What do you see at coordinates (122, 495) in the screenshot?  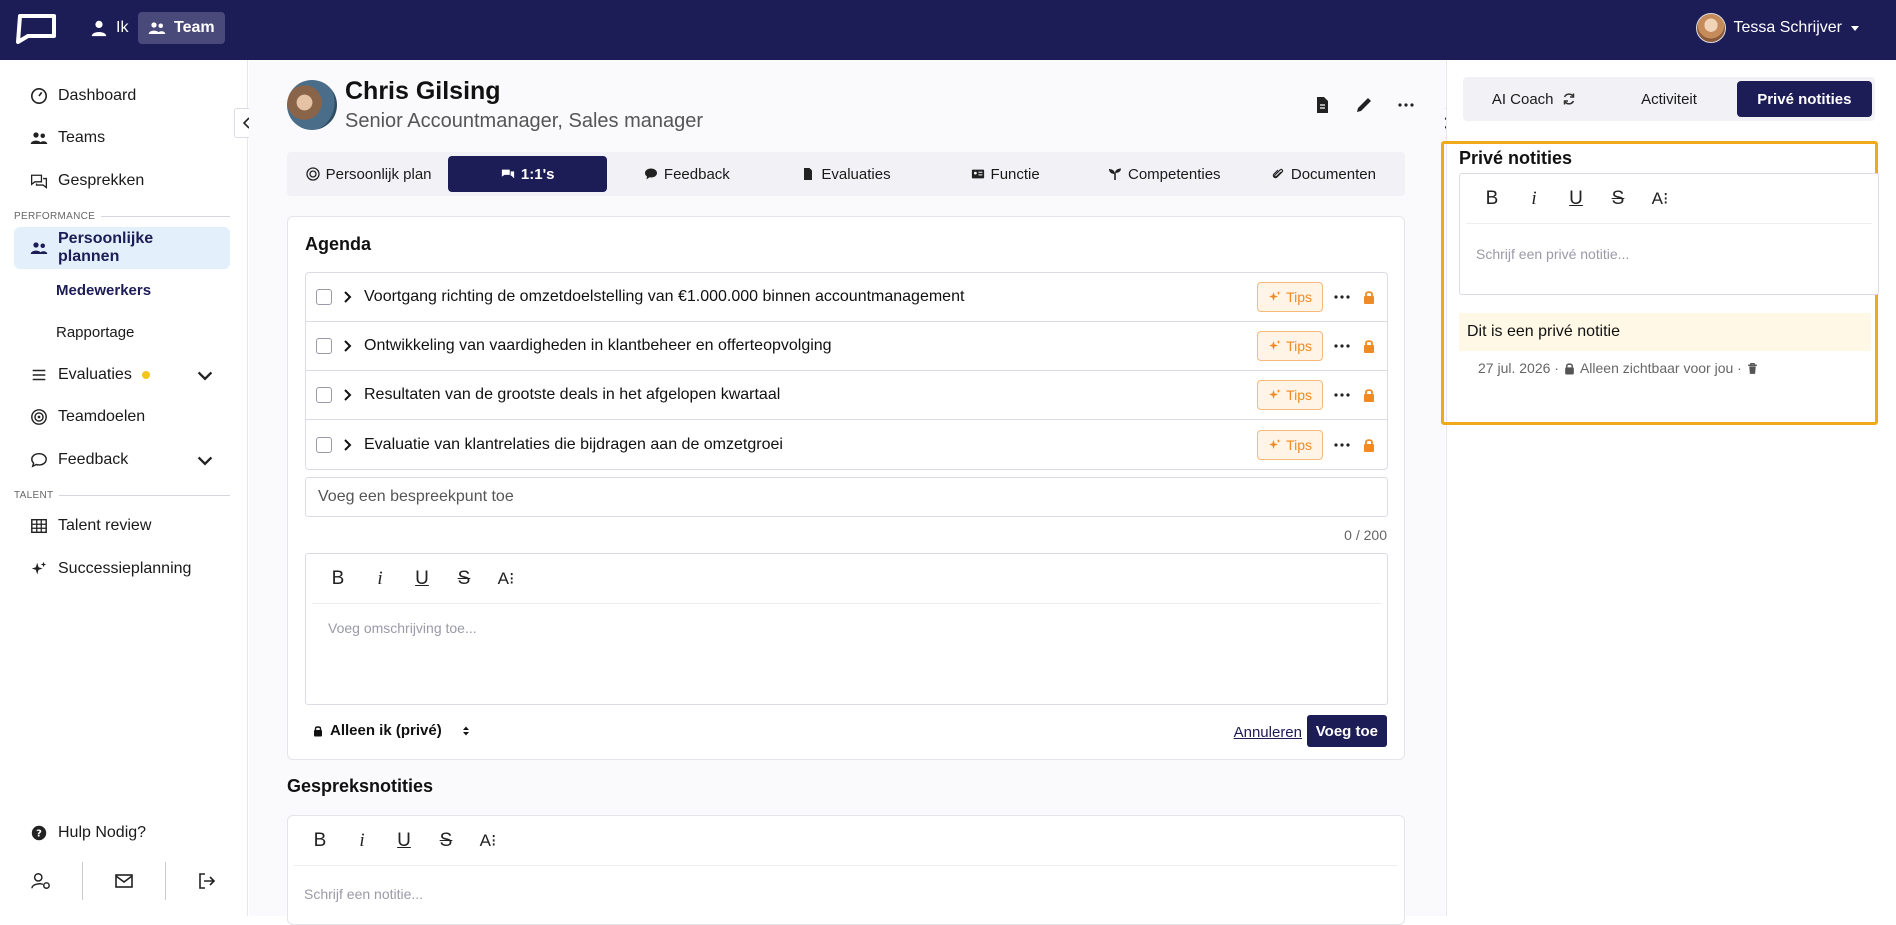 I see `section-talent: TALENT` at bounding box center [122, 495].